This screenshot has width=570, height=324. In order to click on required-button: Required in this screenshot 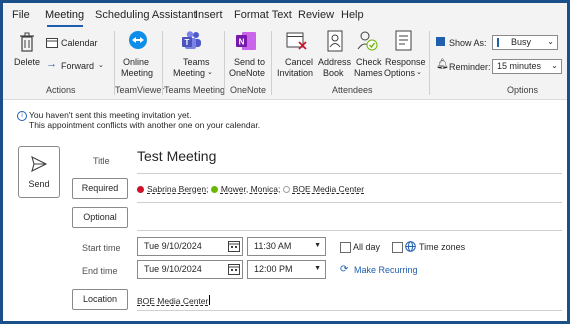, I will do `click(100, 188)`.